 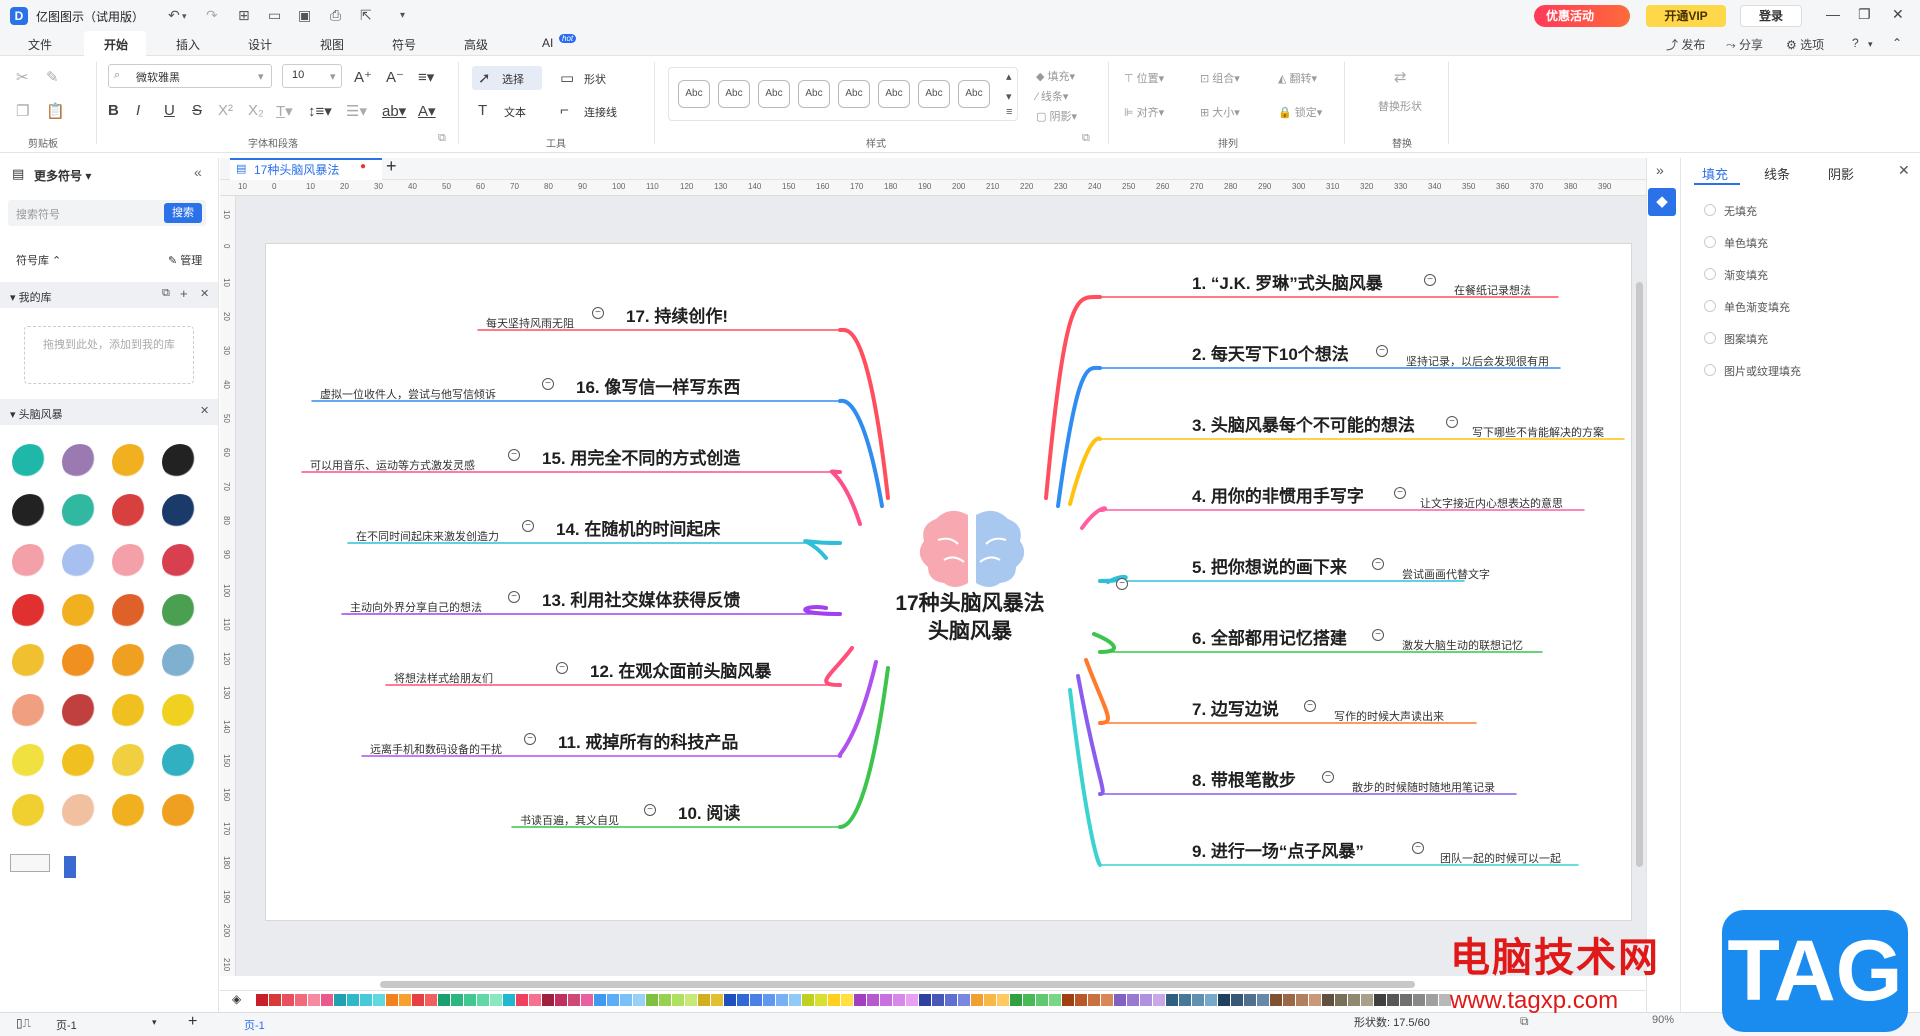 I want to click on mindmap-node-title: 6. 全部都用记忆搭建, so click(x=1269, y=636).